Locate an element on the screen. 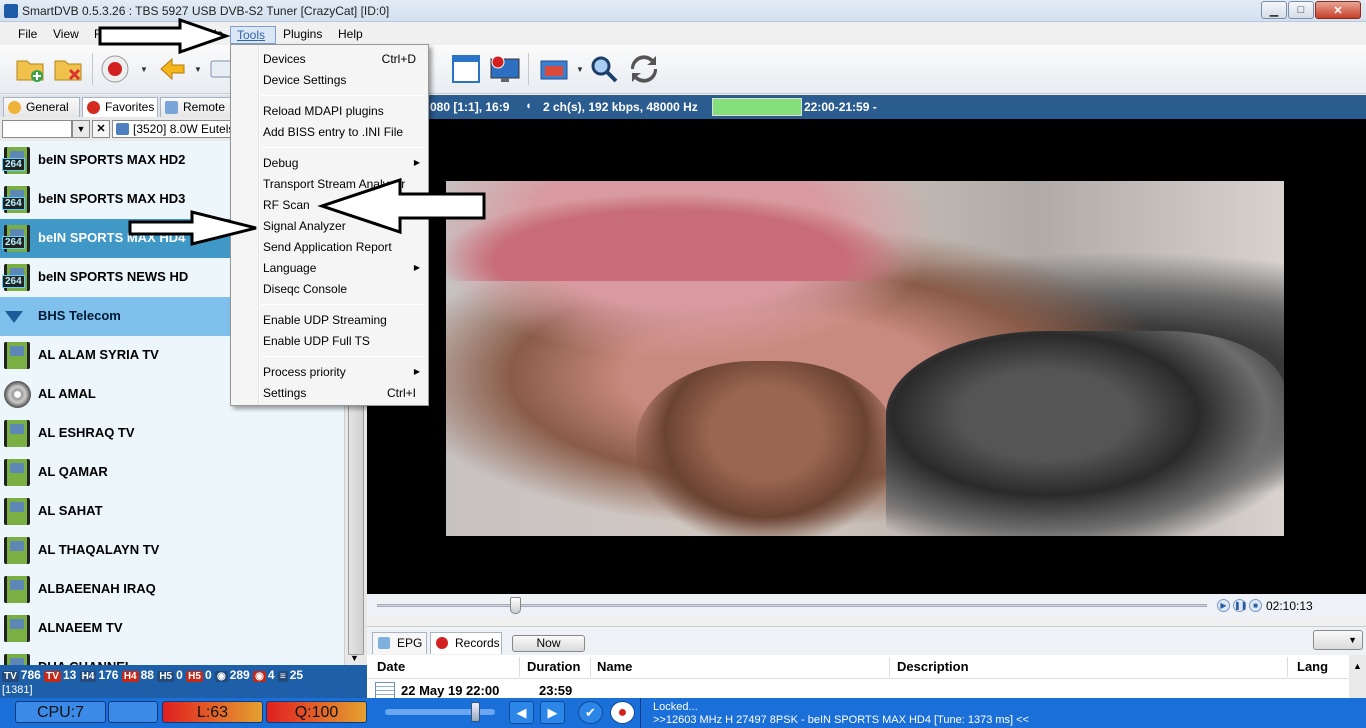 Image resolution: width=1366 pixels, height=728 pixels. channel-name: beIN SPORTS MAX HD4 is located at coordinates (112, 237).